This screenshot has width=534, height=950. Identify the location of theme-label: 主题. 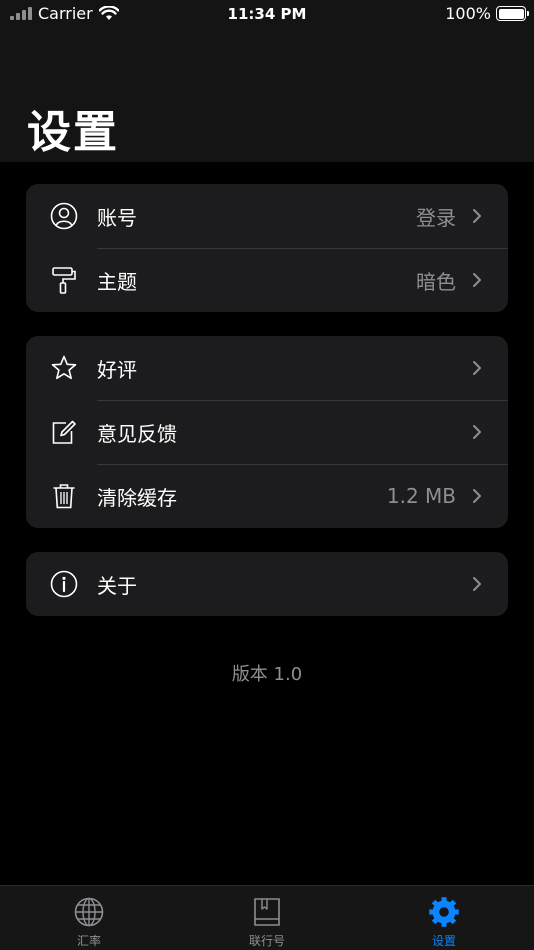
(117, 281).